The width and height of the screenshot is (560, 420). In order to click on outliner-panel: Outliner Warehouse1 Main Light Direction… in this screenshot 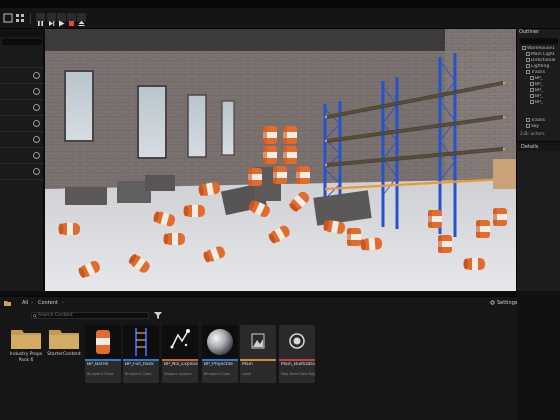, I will do `click(538, 85)`.